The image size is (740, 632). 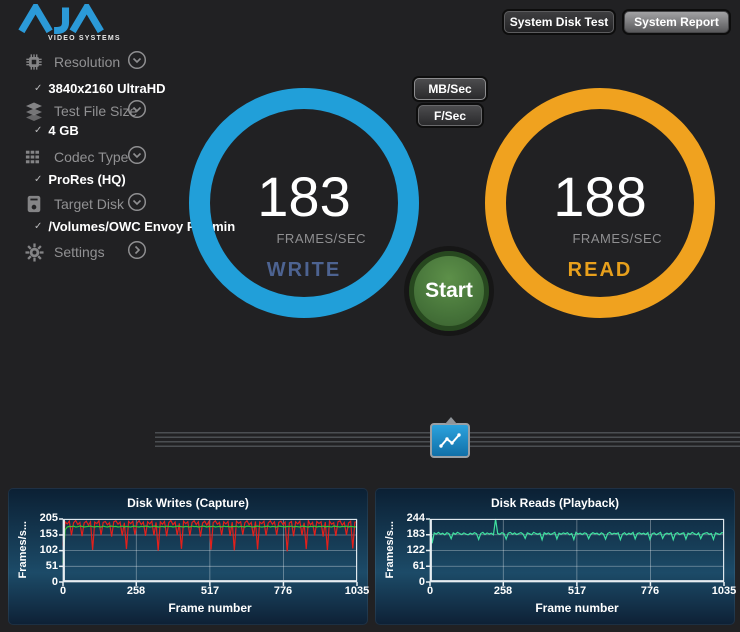 I want to click on y-tick: 61, so click(x=418, y=565).